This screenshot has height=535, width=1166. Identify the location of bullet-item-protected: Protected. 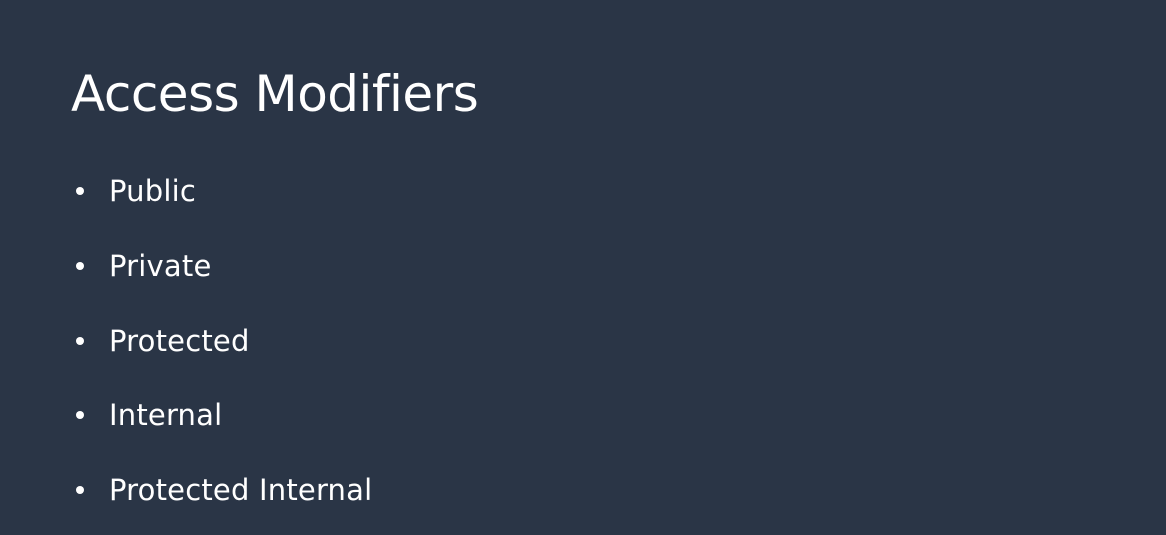
(163, 341).